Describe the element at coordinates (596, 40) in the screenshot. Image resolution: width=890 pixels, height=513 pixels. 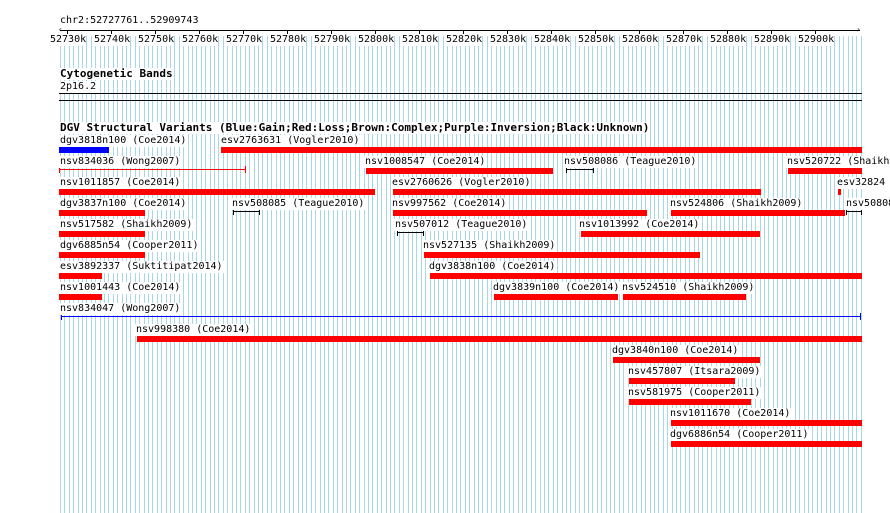
I see `ruler-tick-label: 52850k` at that location.